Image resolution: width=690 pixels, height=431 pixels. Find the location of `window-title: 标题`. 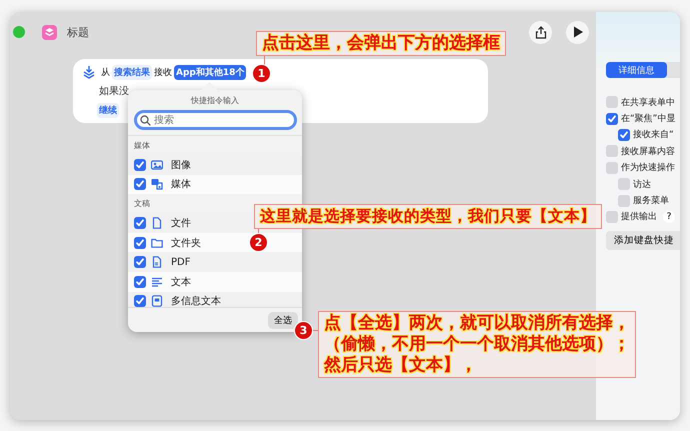

window-title: 标题 is located at coordinates (78, 32).